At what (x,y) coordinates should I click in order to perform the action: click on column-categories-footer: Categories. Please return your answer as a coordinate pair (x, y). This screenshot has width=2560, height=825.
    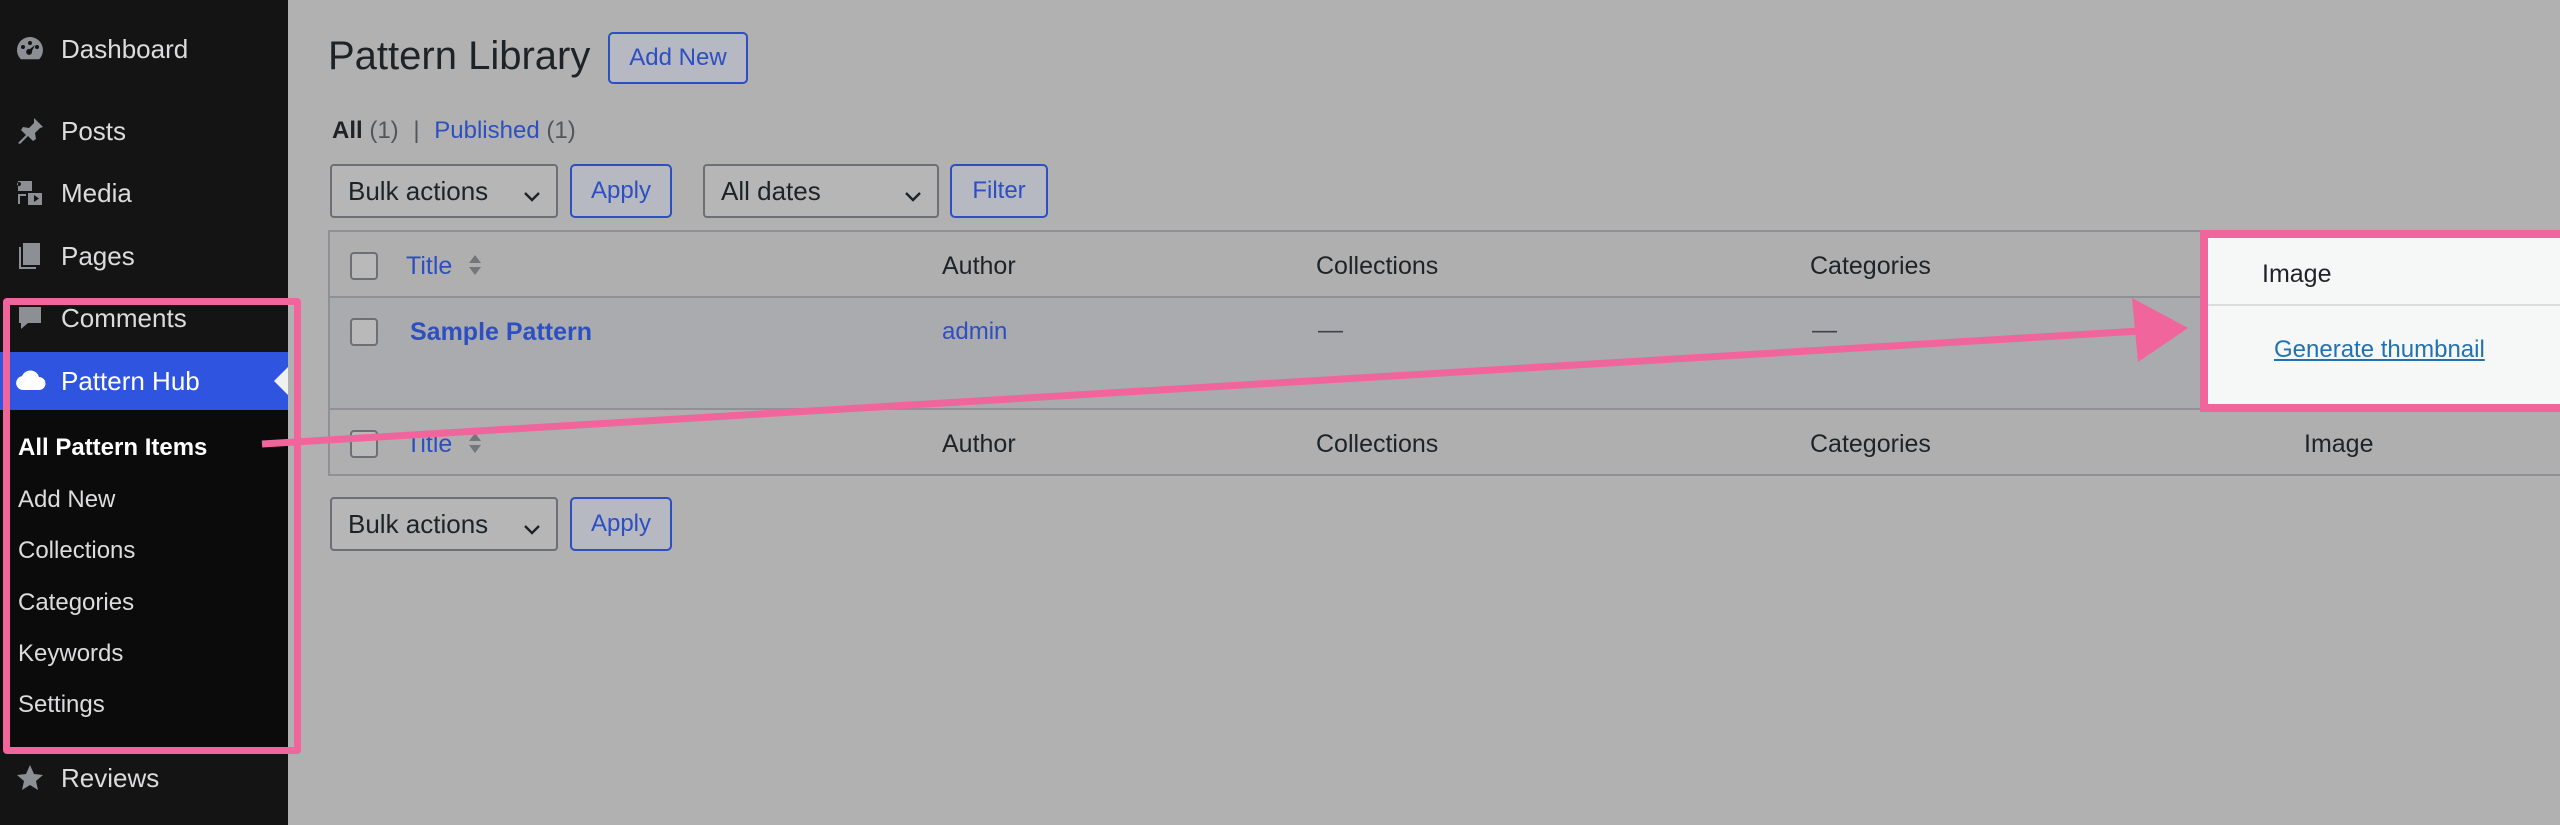
    Looking at the image, I should click on (1870, 444).